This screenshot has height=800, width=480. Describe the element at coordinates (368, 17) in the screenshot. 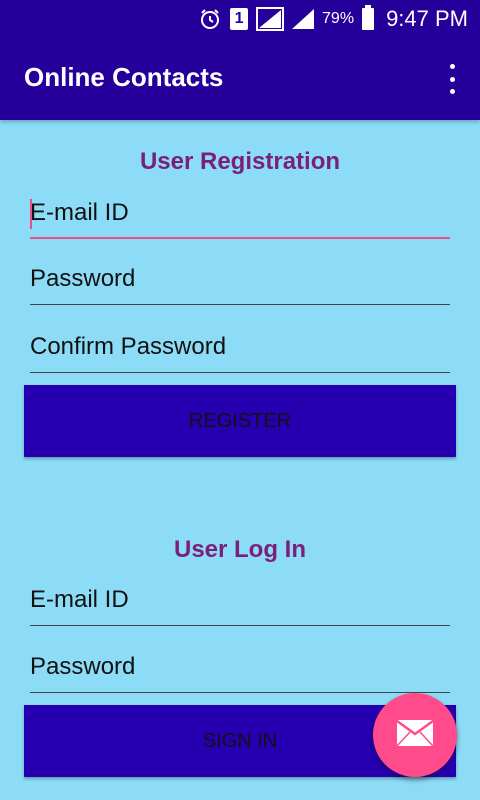

I see `battery-icon` at that location.